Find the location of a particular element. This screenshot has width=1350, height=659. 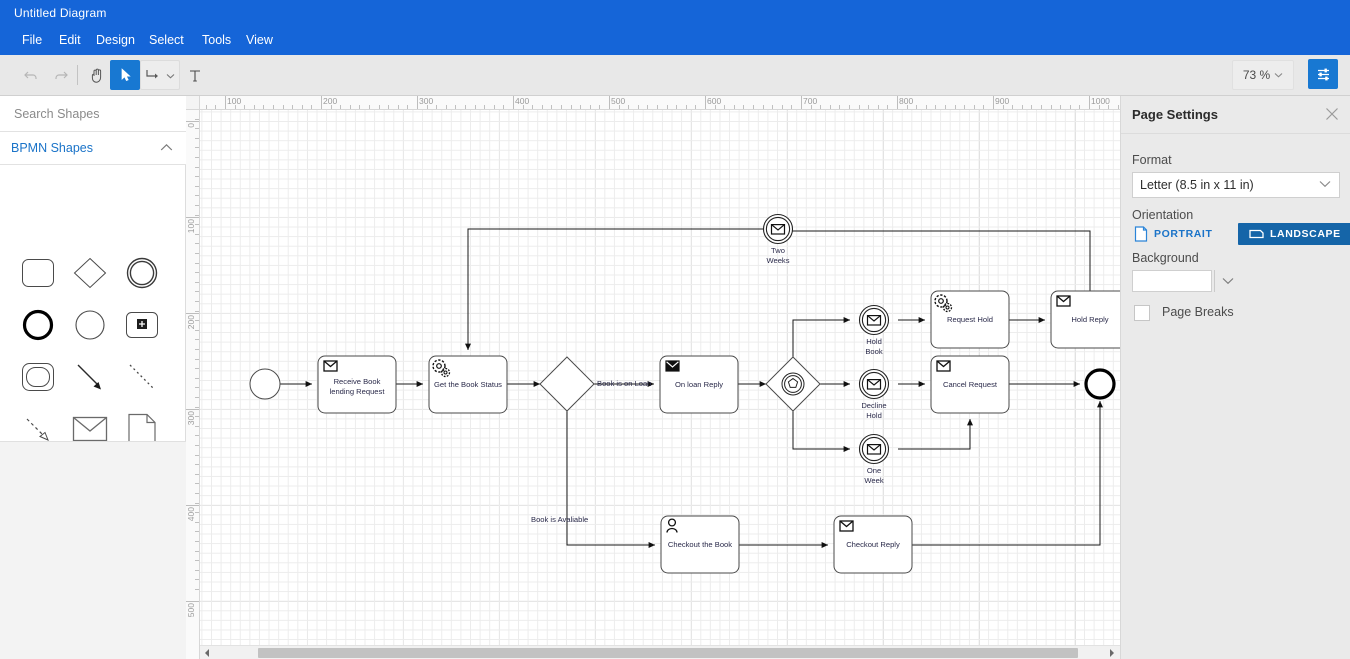

node-checkout-reply: Checkout Reply is located at coordinates (873, 544).